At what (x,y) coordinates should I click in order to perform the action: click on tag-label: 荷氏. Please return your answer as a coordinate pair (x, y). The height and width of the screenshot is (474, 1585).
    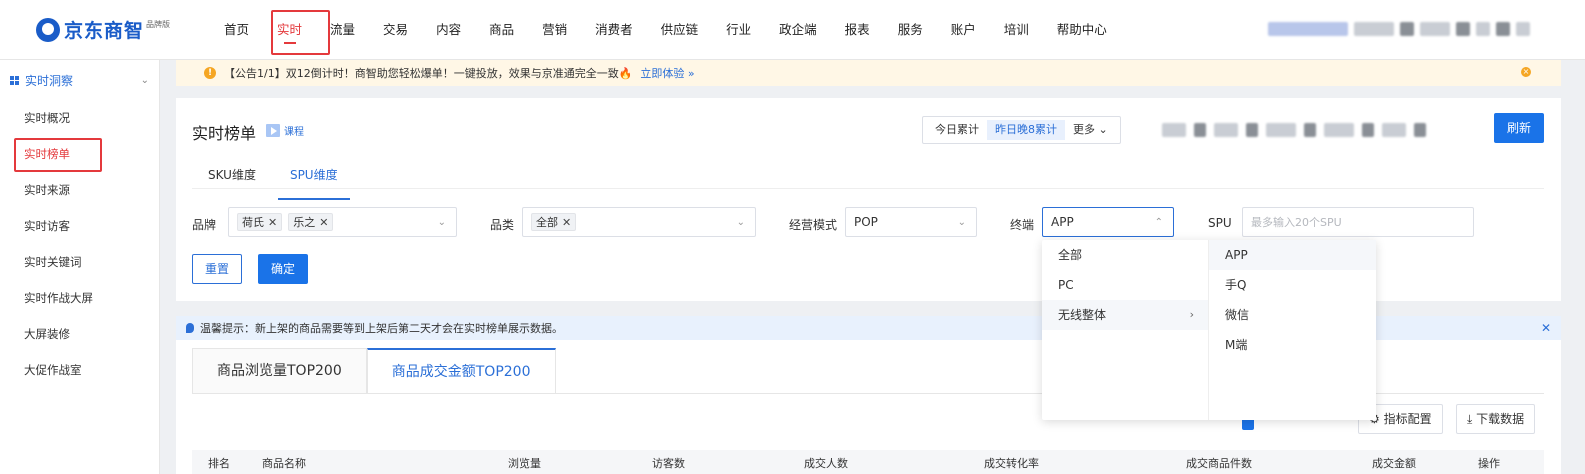
    Looking at the image, I should click on (253, 222).